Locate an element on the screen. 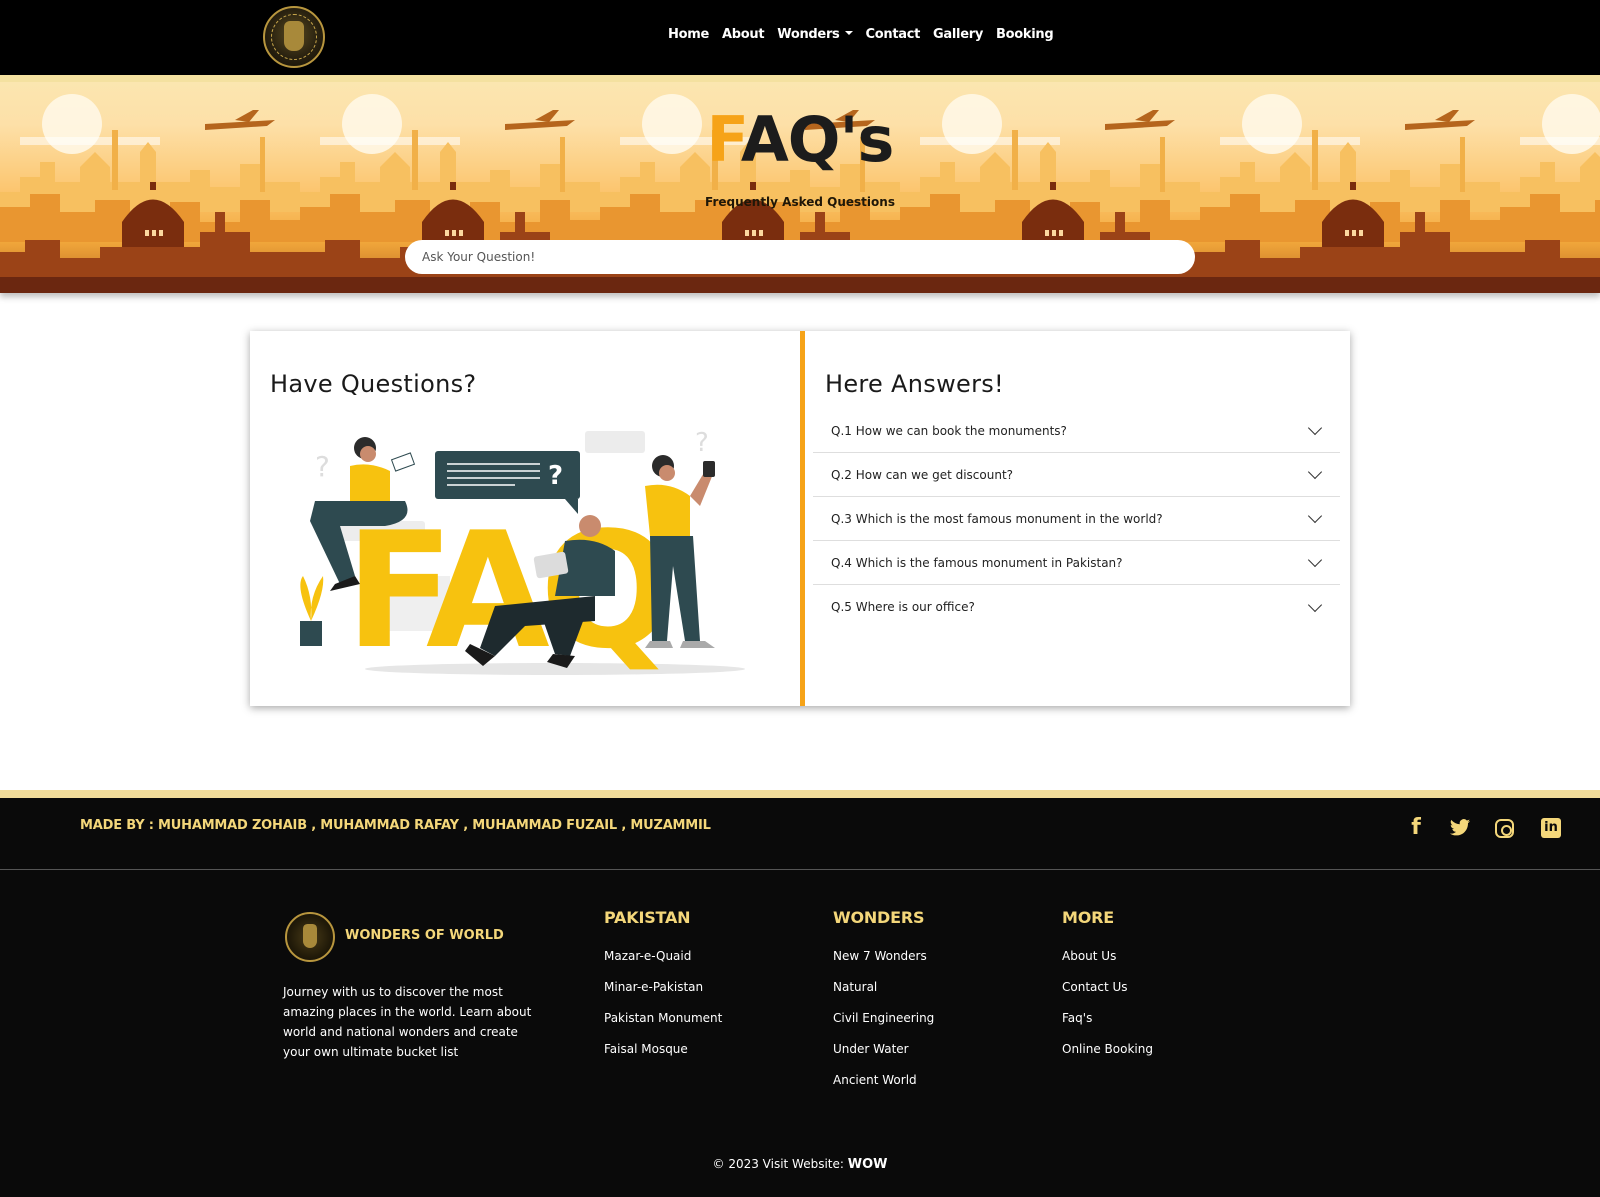 The width and height of the screenshot is (1600, 1197). panel-divider is located at coordinates (802, 518).